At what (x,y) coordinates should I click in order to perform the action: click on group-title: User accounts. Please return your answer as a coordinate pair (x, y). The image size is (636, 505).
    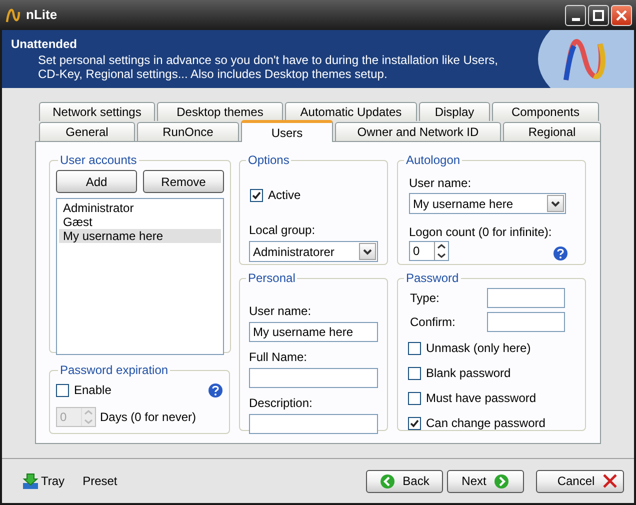
    Looking at the image, I should click on (98, 160).